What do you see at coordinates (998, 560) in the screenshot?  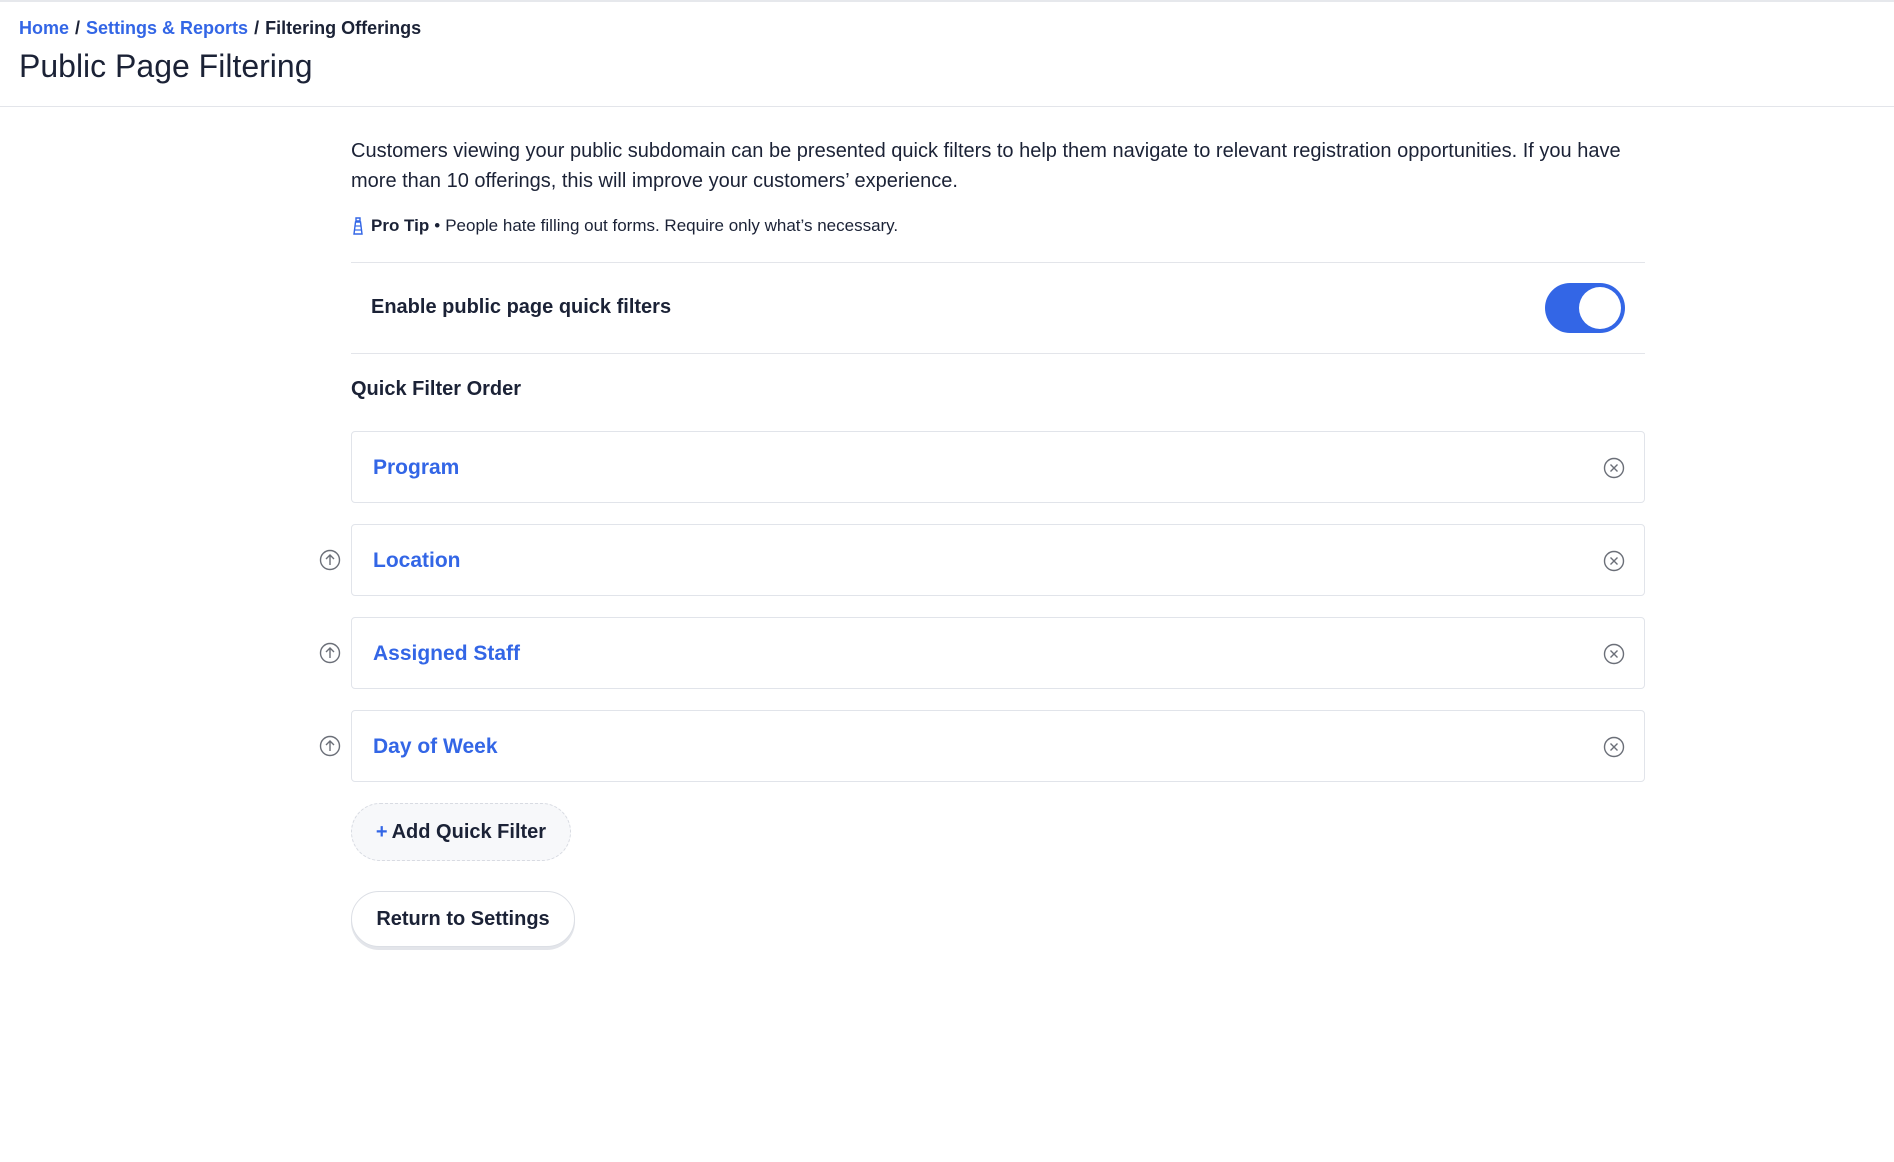 I see `filter-card: Location` at bounding box center [998, 560].